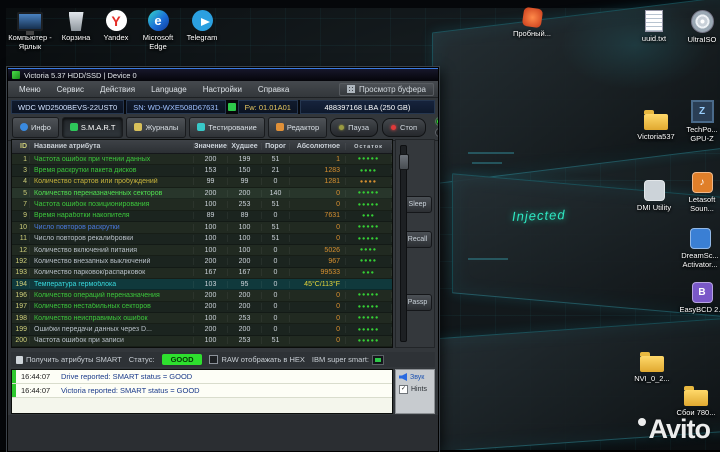 Image resolution: width=720 pixels, height=452 pixels. Describe the element at coordinates (417, 302) in the screenshot. I see `passp-button: Passp` at that location.